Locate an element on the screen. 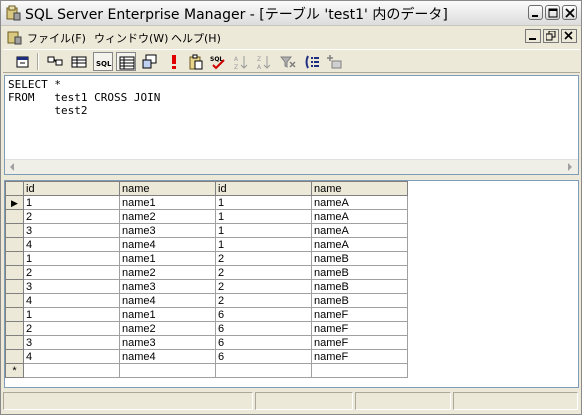 Image resolution: width=582 pixels, height=415 pixels. horizontal-scrollbar is located at coordinates (291, 166).